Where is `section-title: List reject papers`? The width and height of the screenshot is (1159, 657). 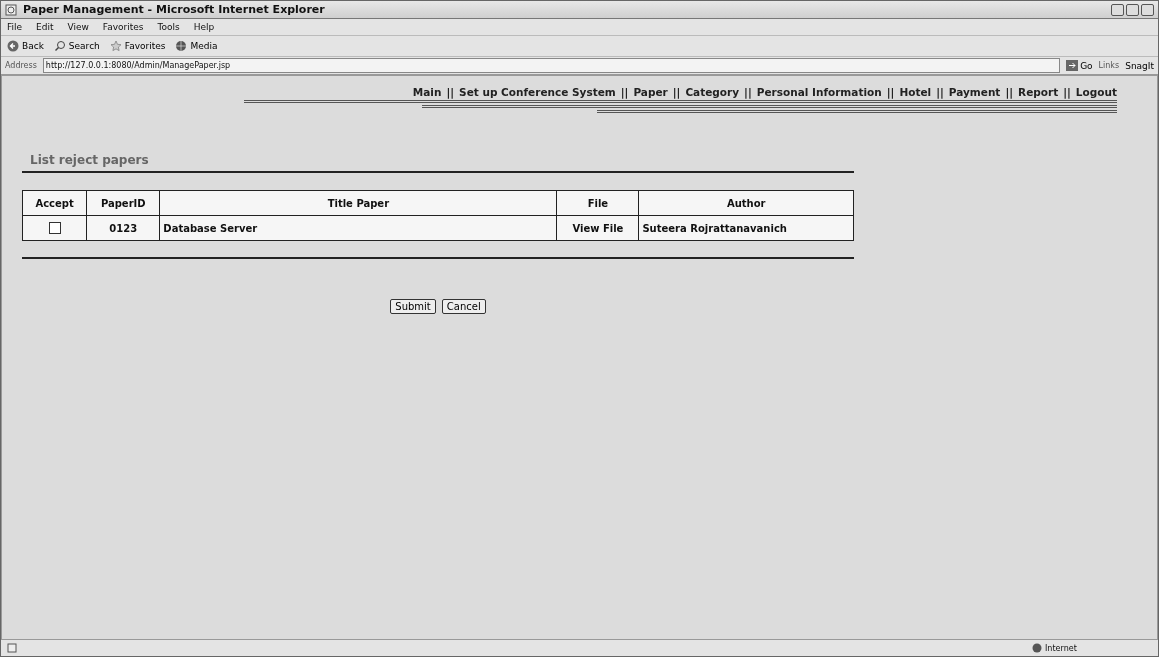 section-title: List reject papers is located at coordinates (89, 160).